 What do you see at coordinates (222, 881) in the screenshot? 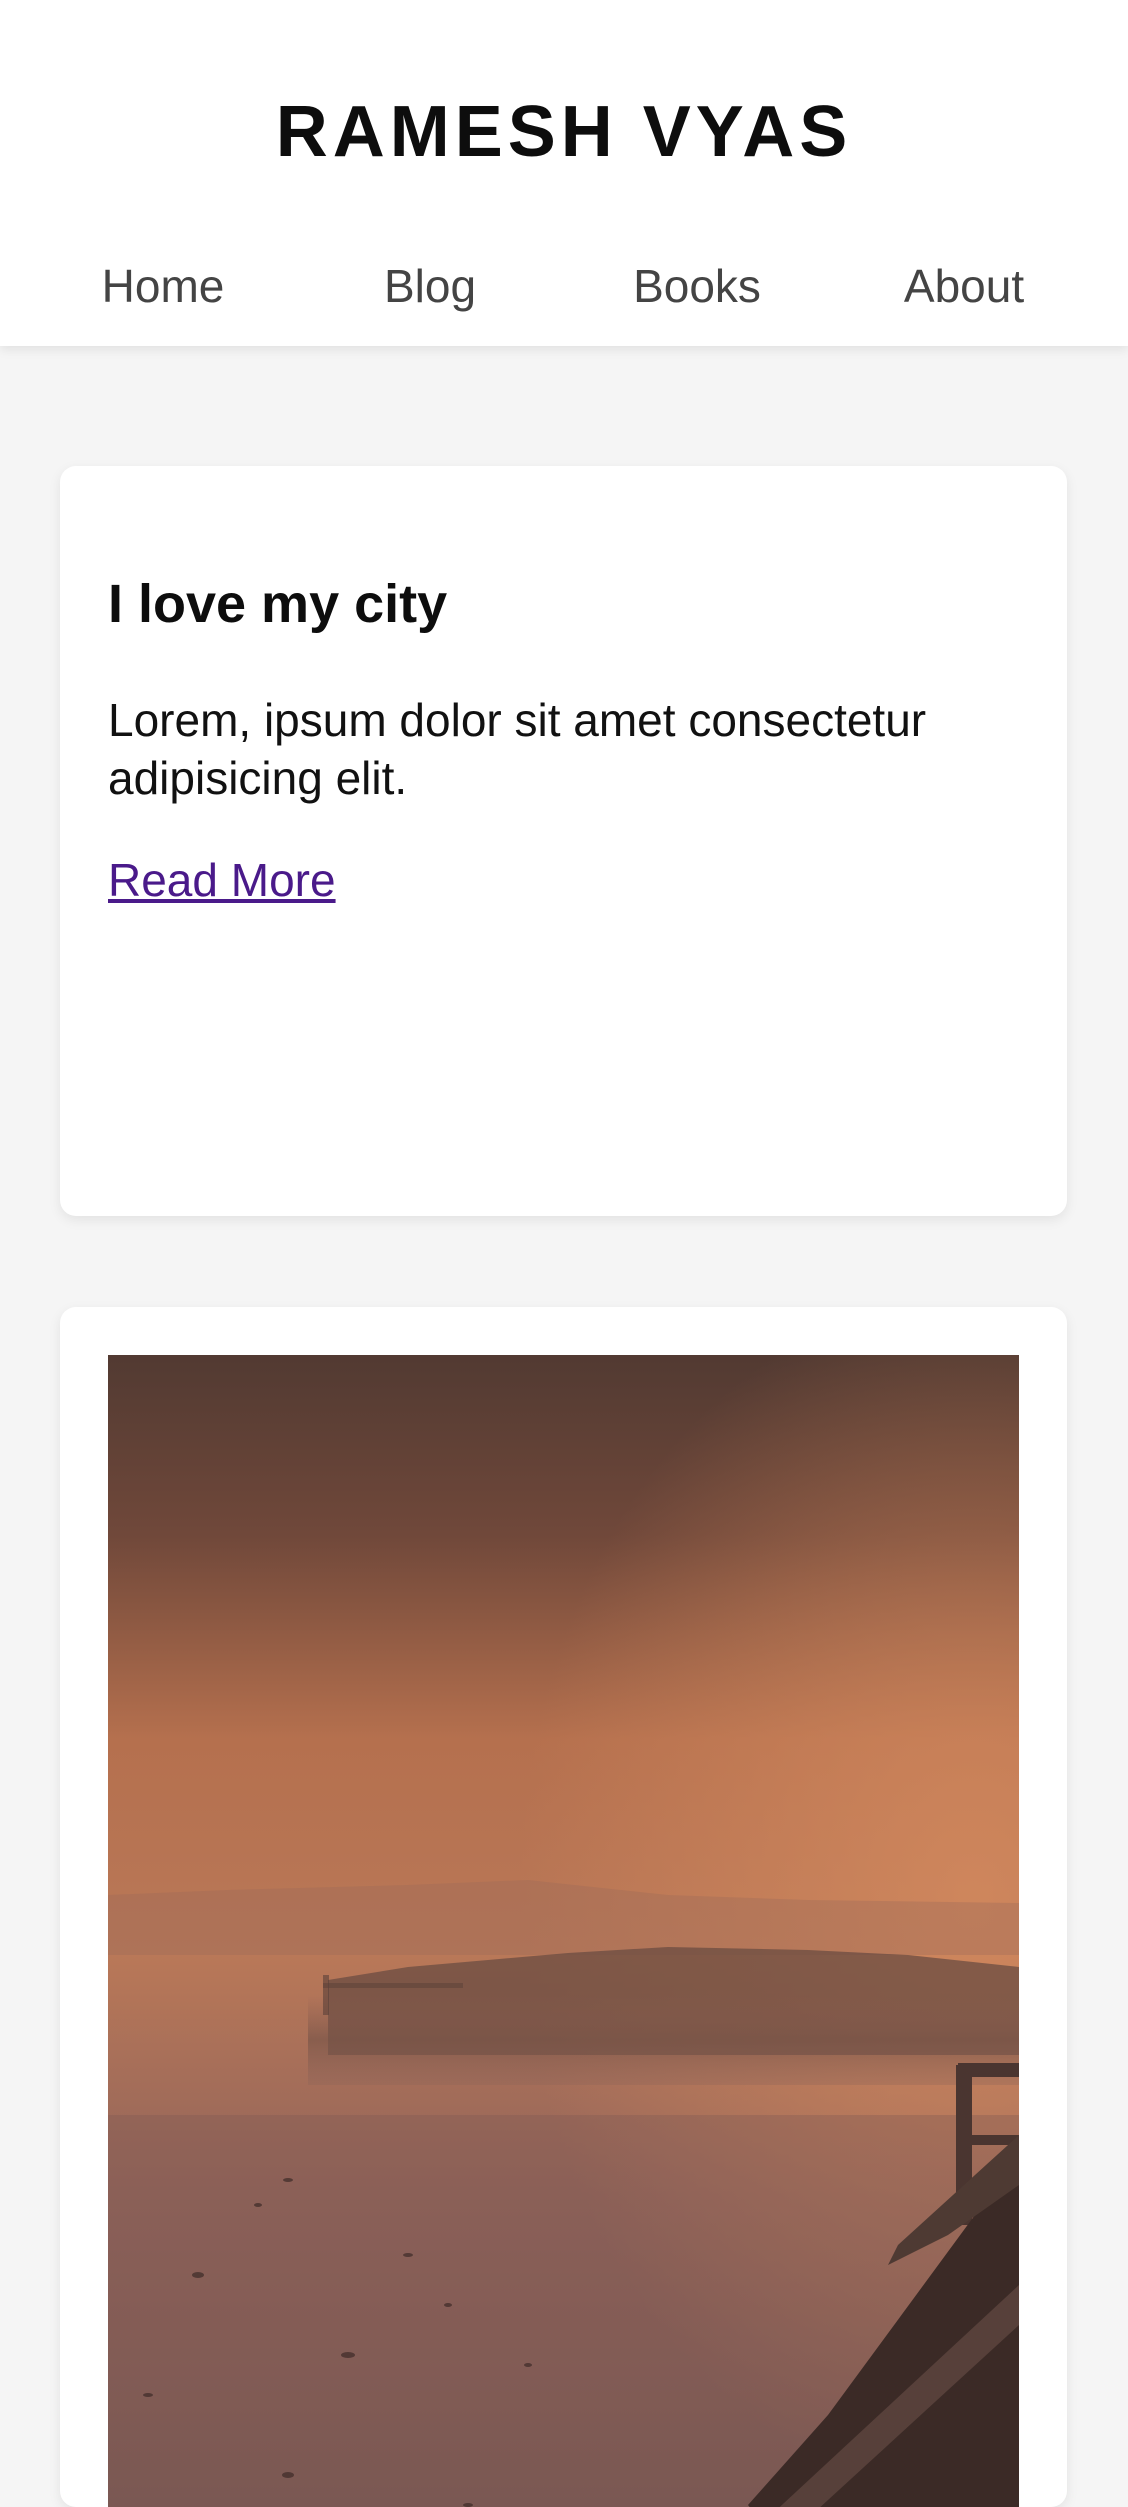
I see `read-more-link: Read More` at bounding box center [222, 881].